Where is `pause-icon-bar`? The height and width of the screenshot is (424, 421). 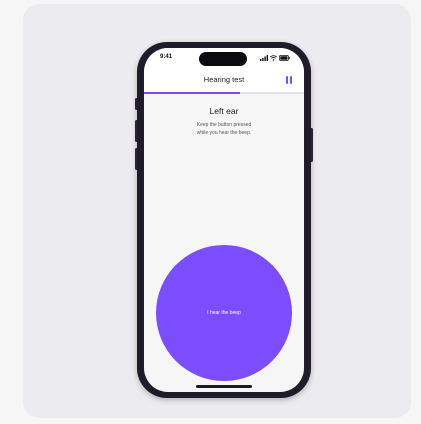
pause-icon-bar is located at coordinates (291, 80).